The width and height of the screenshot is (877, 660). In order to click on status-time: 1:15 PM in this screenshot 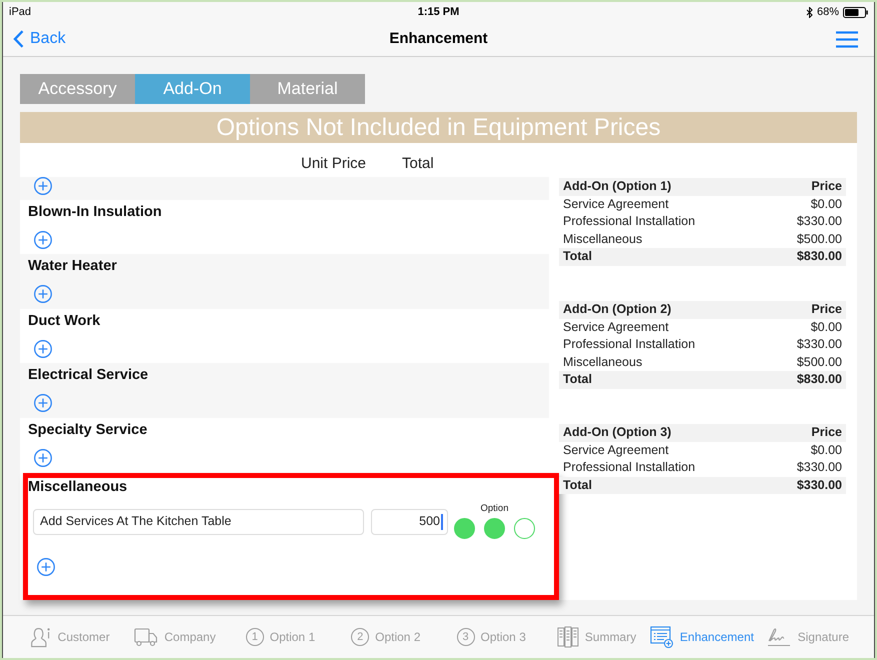, I will do `click(439, 12)`.